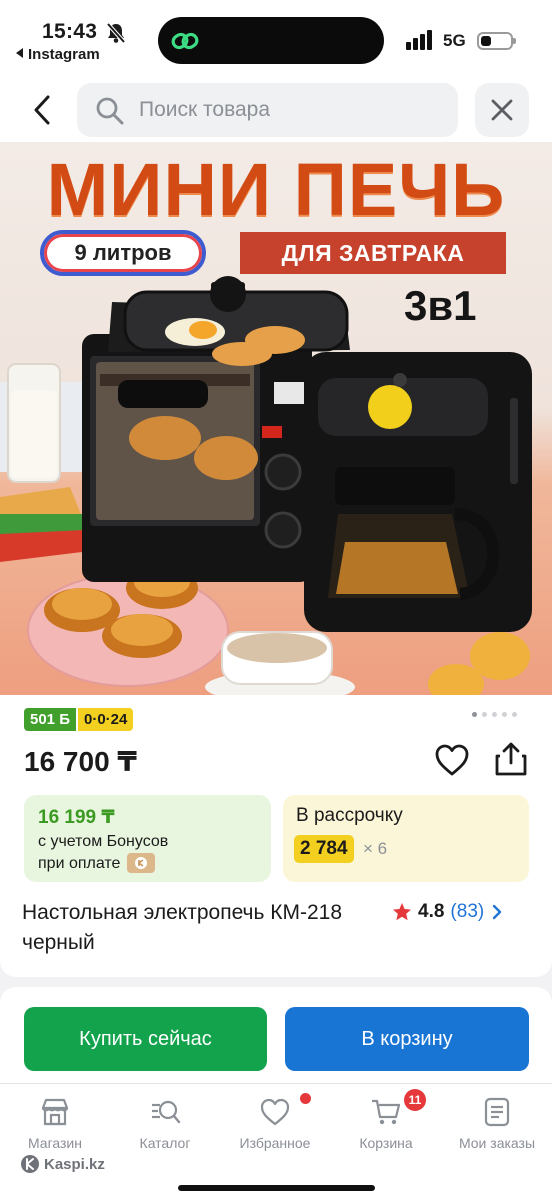 Image resolution: width=552 pixels, height=1200 pixels. Describe the element at coordinates (74, 1164) in the screenshot. I see `domain-label: Kaspi.kz` at that location.